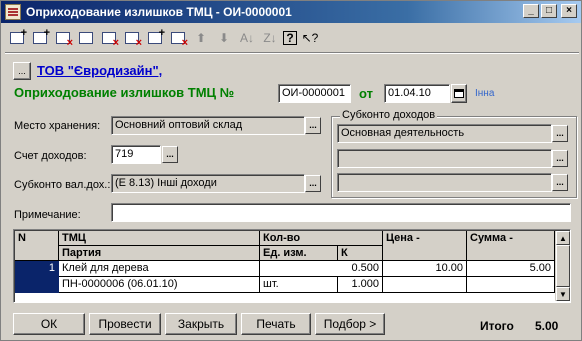  I want to click on storage-field: Основний оптовий склад, so click(208, 125).